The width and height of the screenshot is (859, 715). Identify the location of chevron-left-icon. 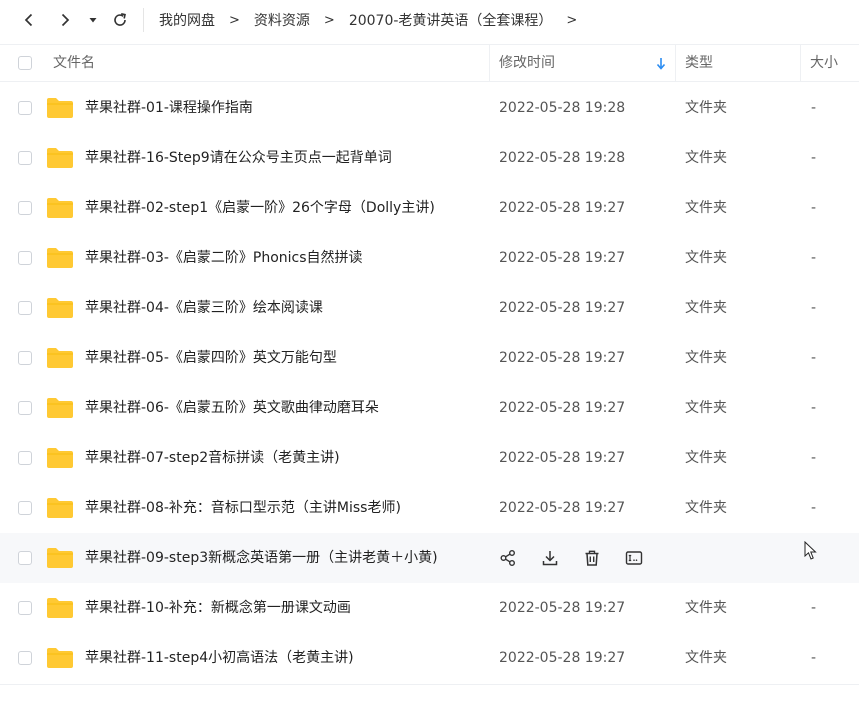
(28, 20).